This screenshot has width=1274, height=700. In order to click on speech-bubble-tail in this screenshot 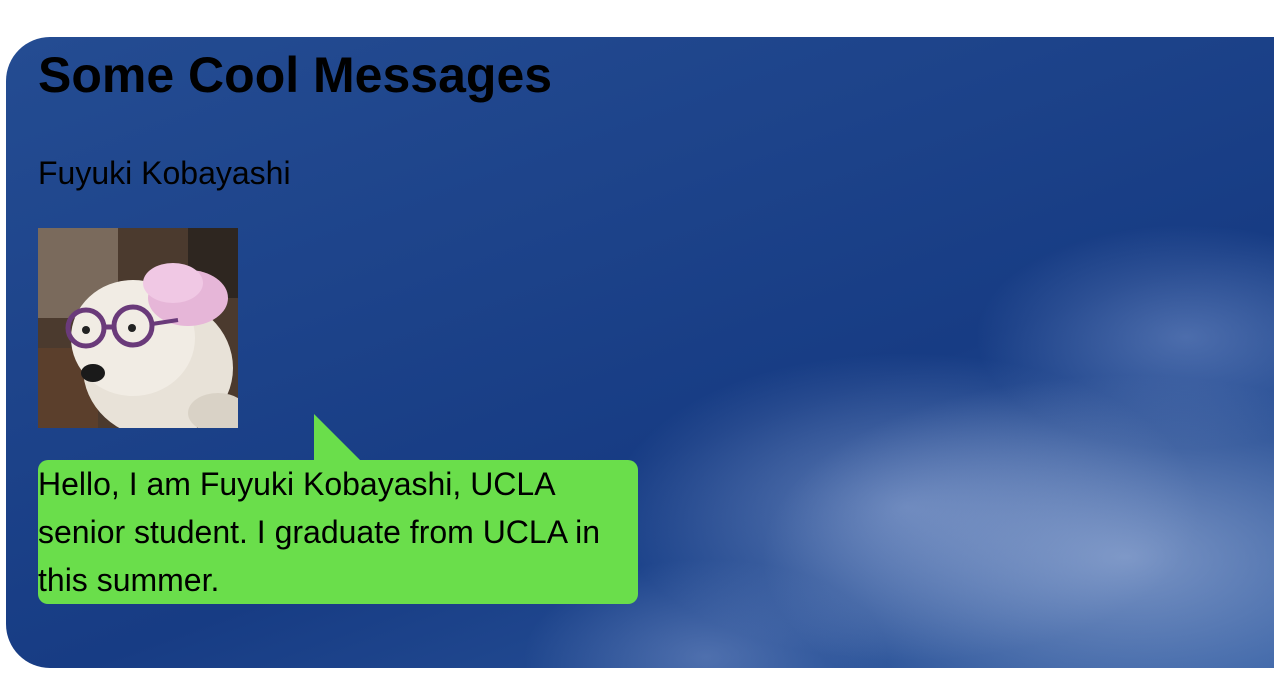, I will do `click(337, 437)`.